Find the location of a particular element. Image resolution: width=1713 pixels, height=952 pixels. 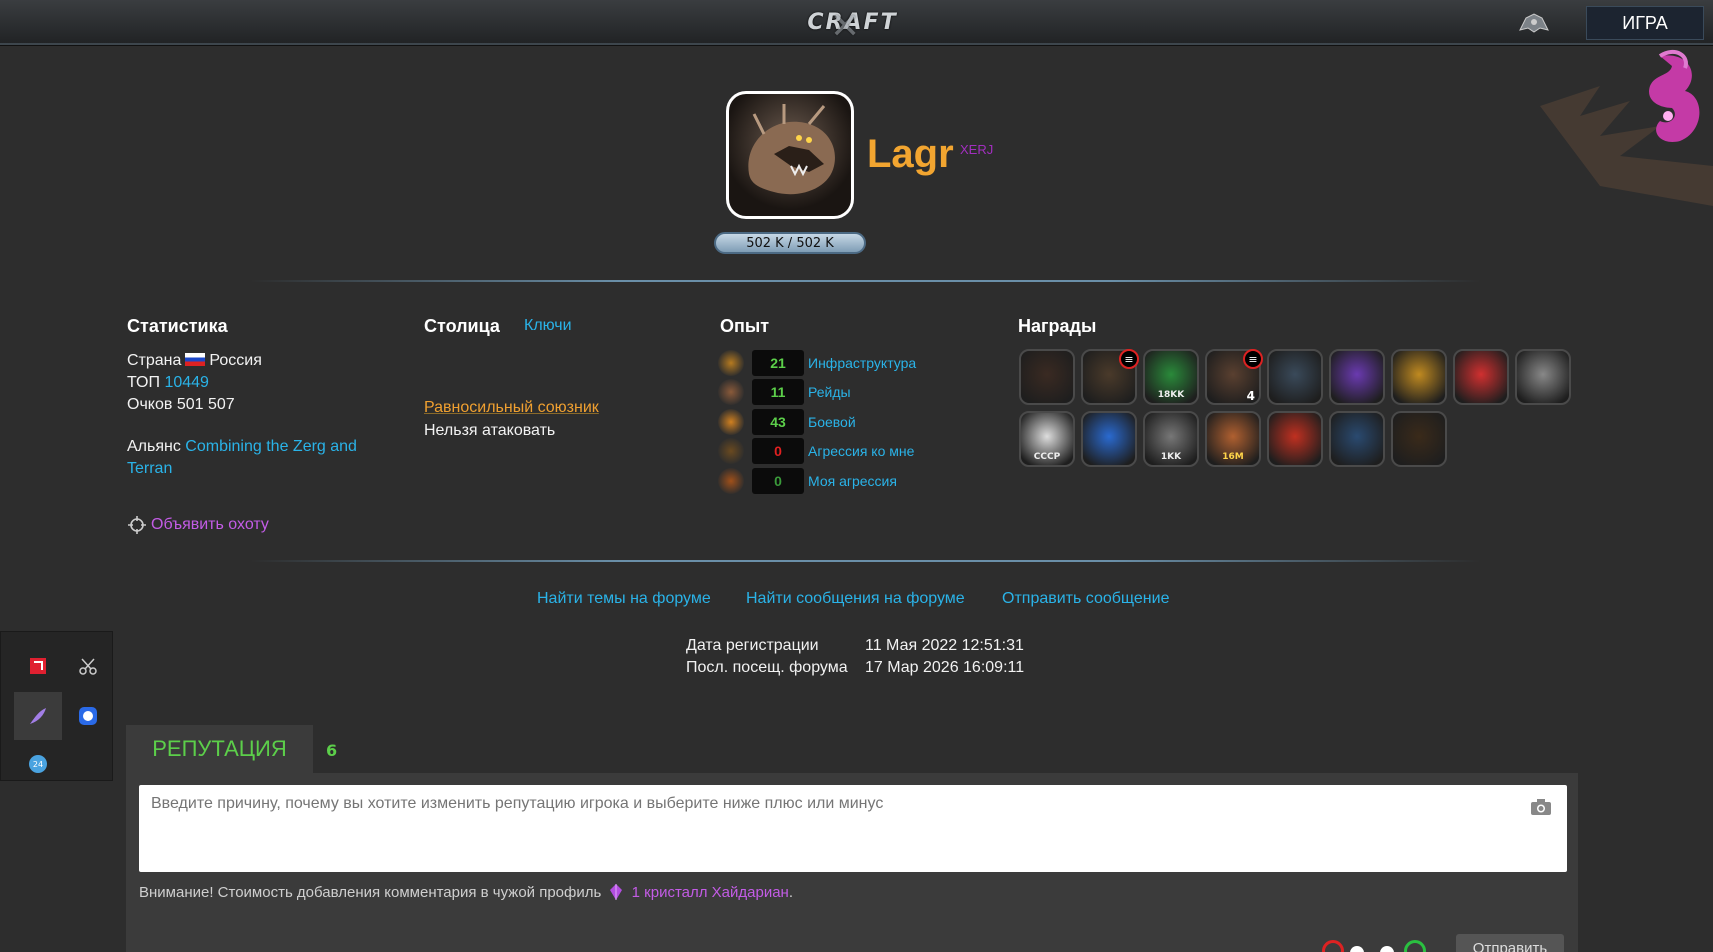

scissors-icon is located at coordinates (88, 666).